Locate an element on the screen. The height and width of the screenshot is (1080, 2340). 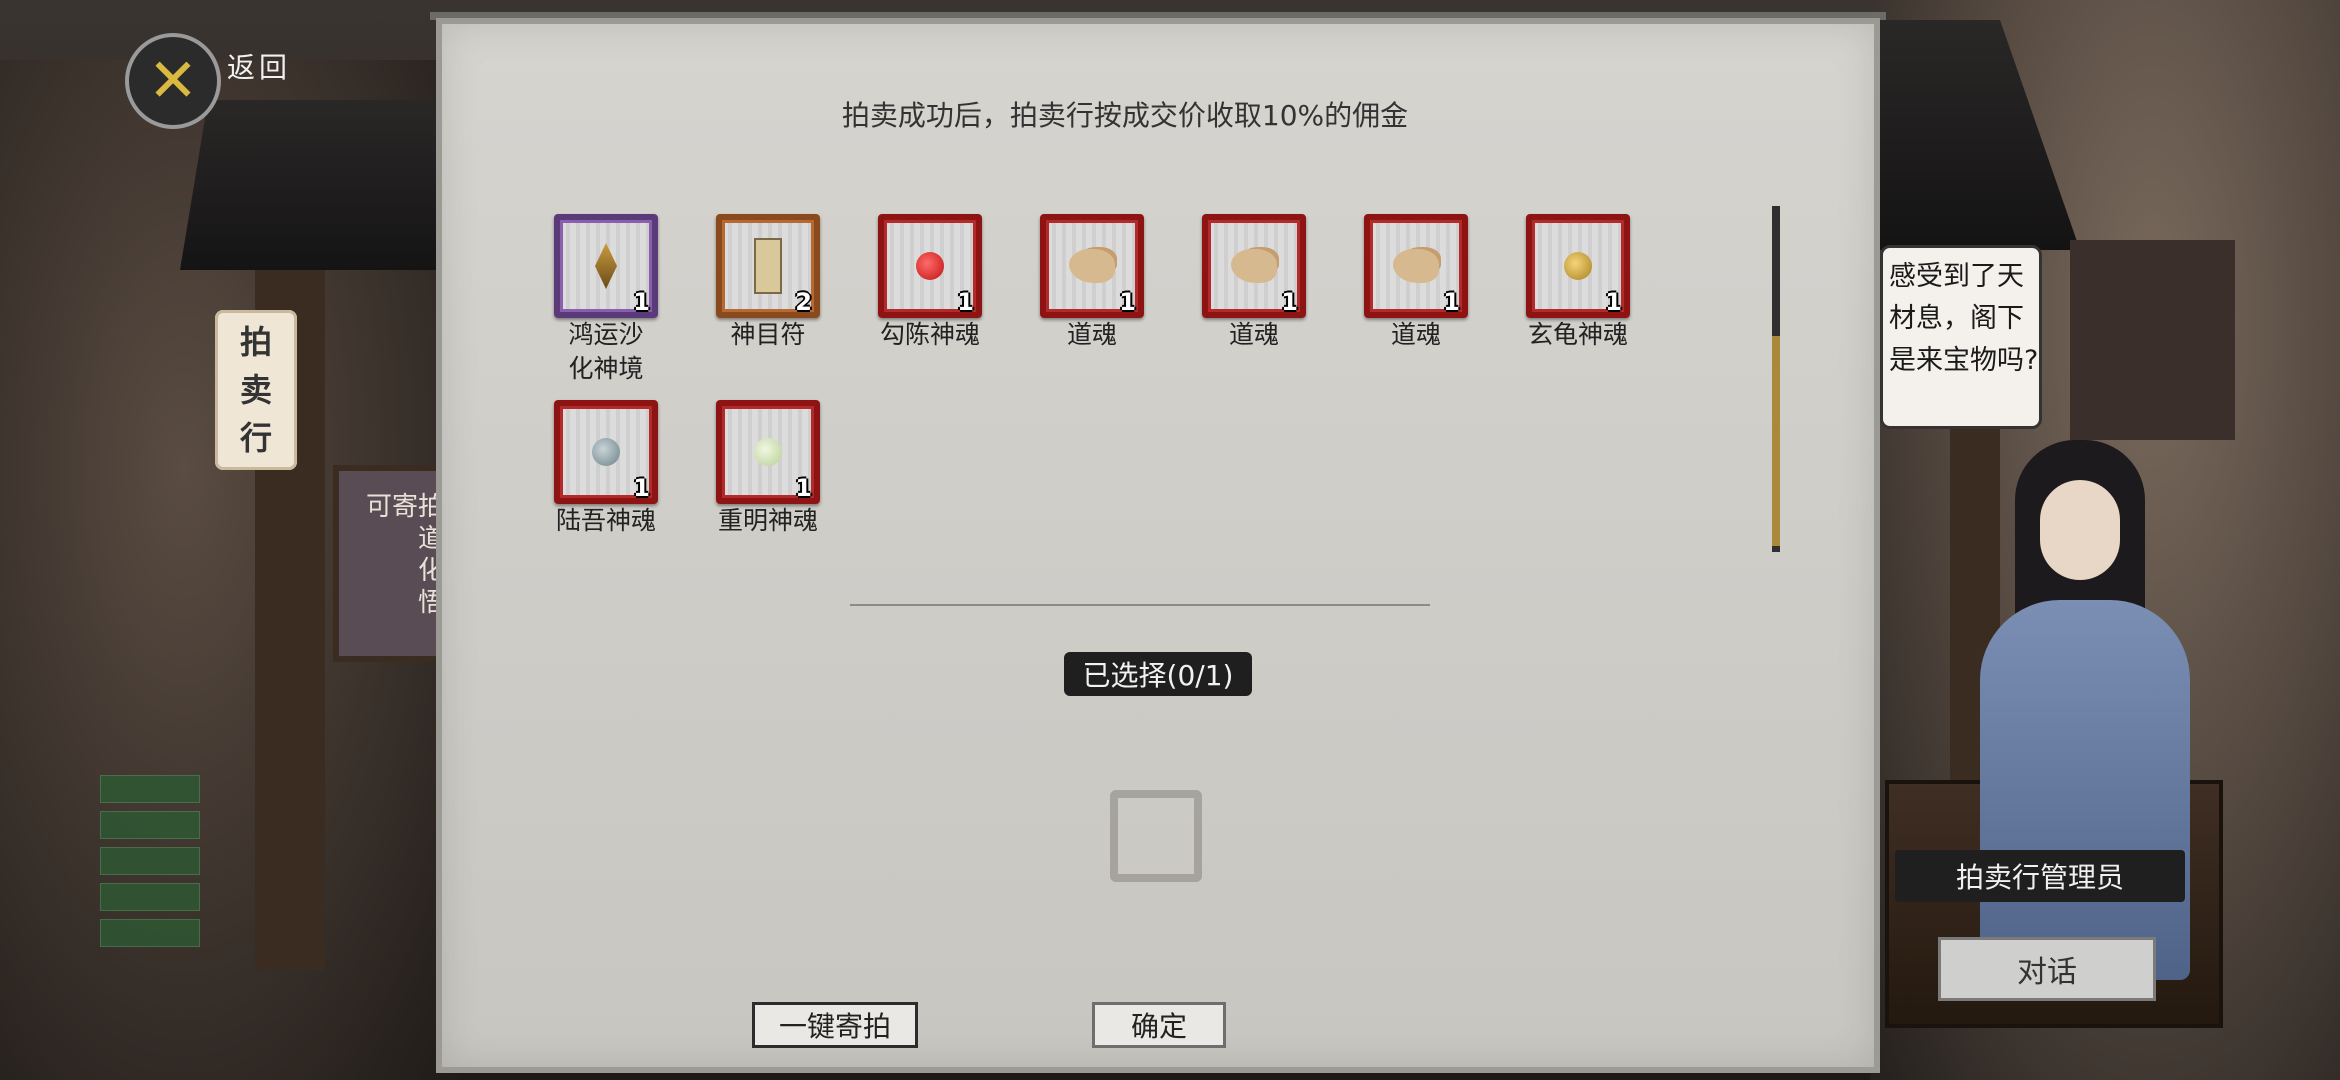
scroll-thumb is located at coordinates (1776, 441).